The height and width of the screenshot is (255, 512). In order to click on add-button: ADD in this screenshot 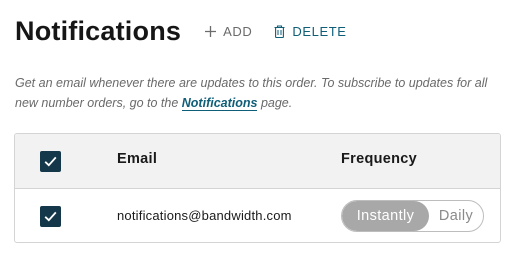, I will do `click(228, 31)`.